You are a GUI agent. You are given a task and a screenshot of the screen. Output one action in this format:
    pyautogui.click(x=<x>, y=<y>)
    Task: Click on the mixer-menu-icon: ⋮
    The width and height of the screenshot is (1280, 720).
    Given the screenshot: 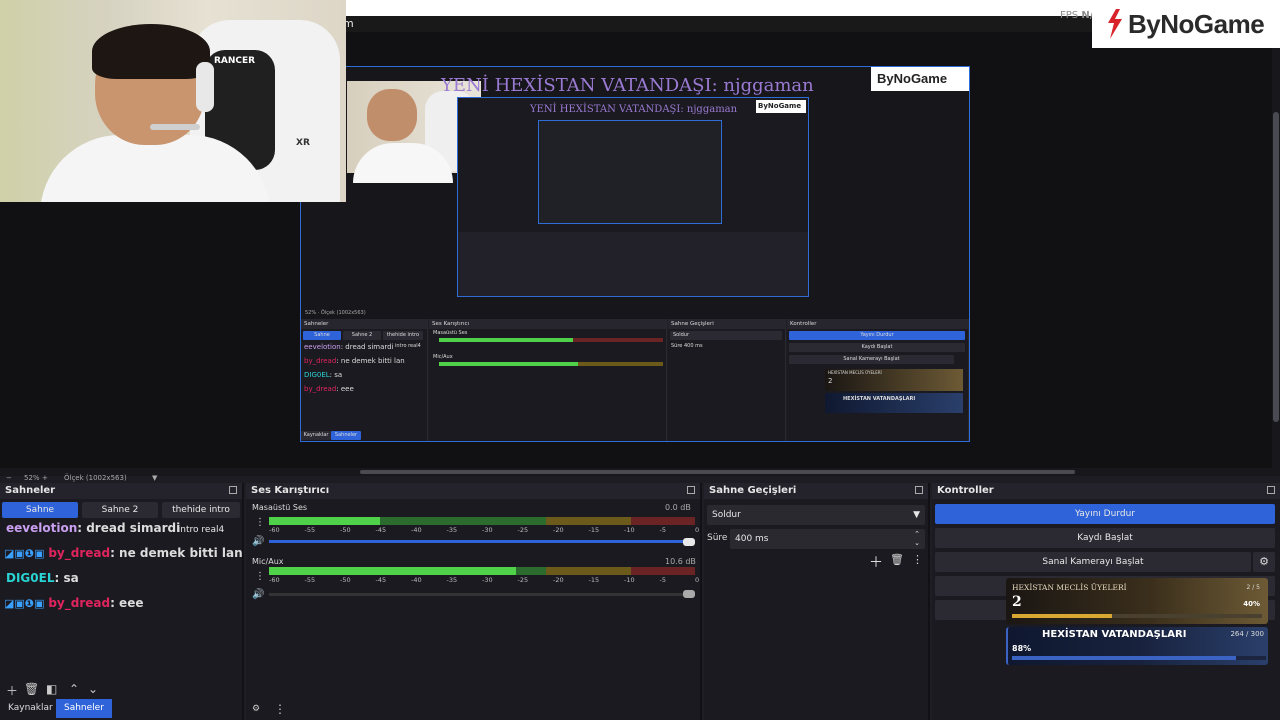 What is the action you would take?
    pyautogui.click(x=280, y=709)
    